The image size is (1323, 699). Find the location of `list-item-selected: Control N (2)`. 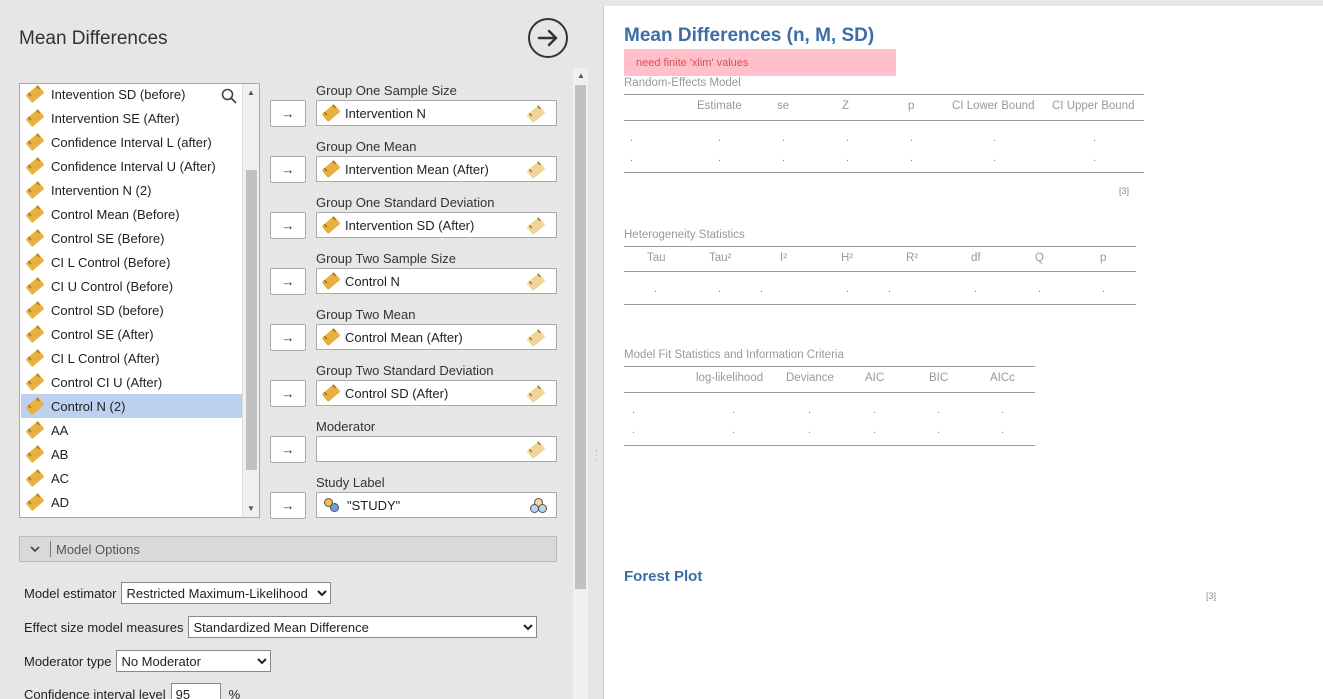

list-item-selected: Control N (2) is located at coordinates (132, 406).